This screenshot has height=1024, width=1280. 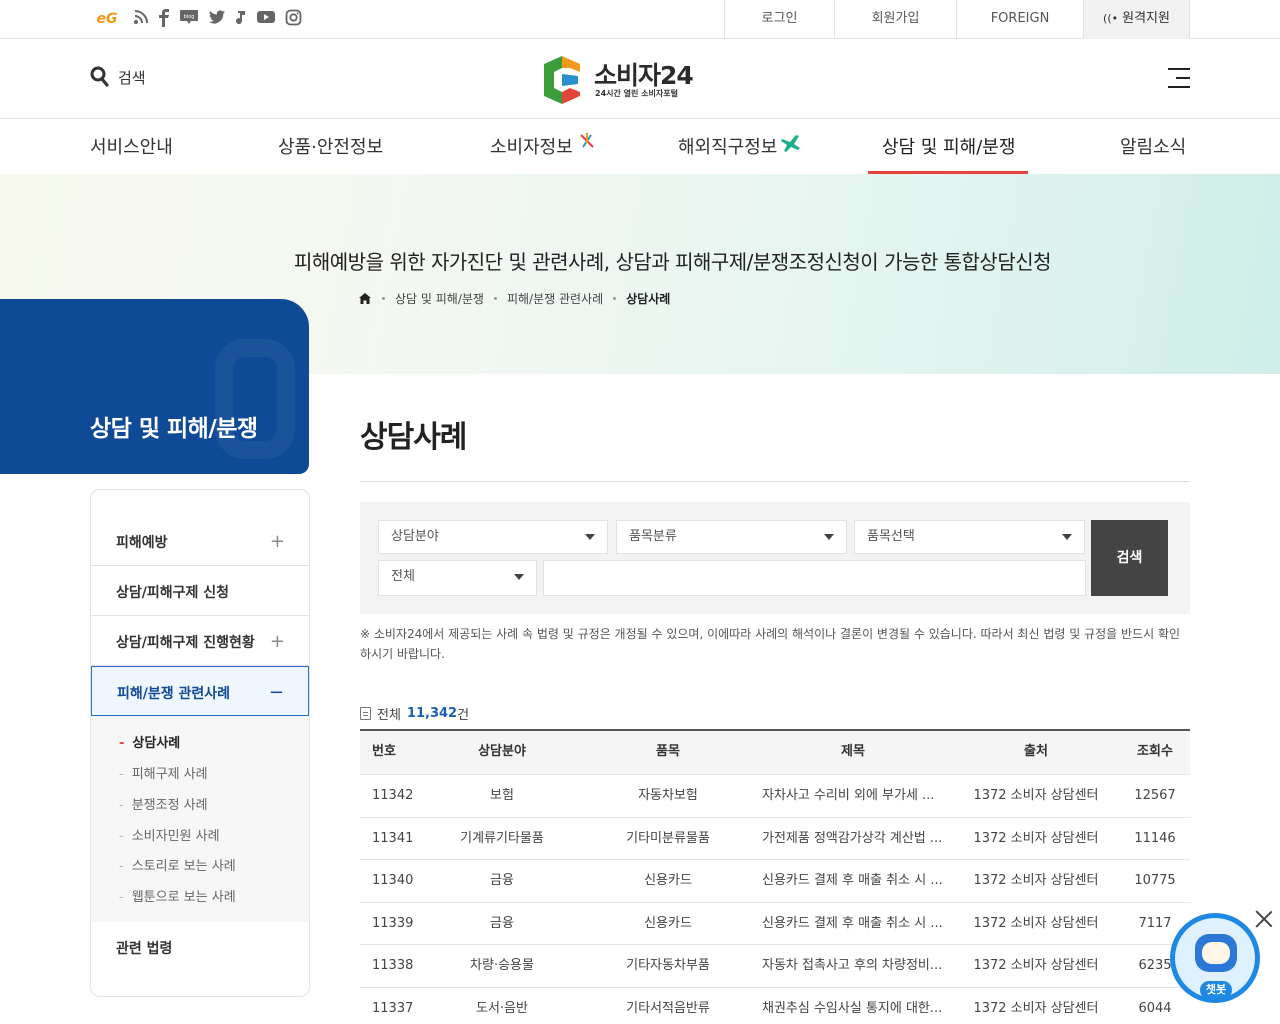 I want to click on site-logo: 소비자24 24시간 열린 소비자포털, so click(x=625, y=80).